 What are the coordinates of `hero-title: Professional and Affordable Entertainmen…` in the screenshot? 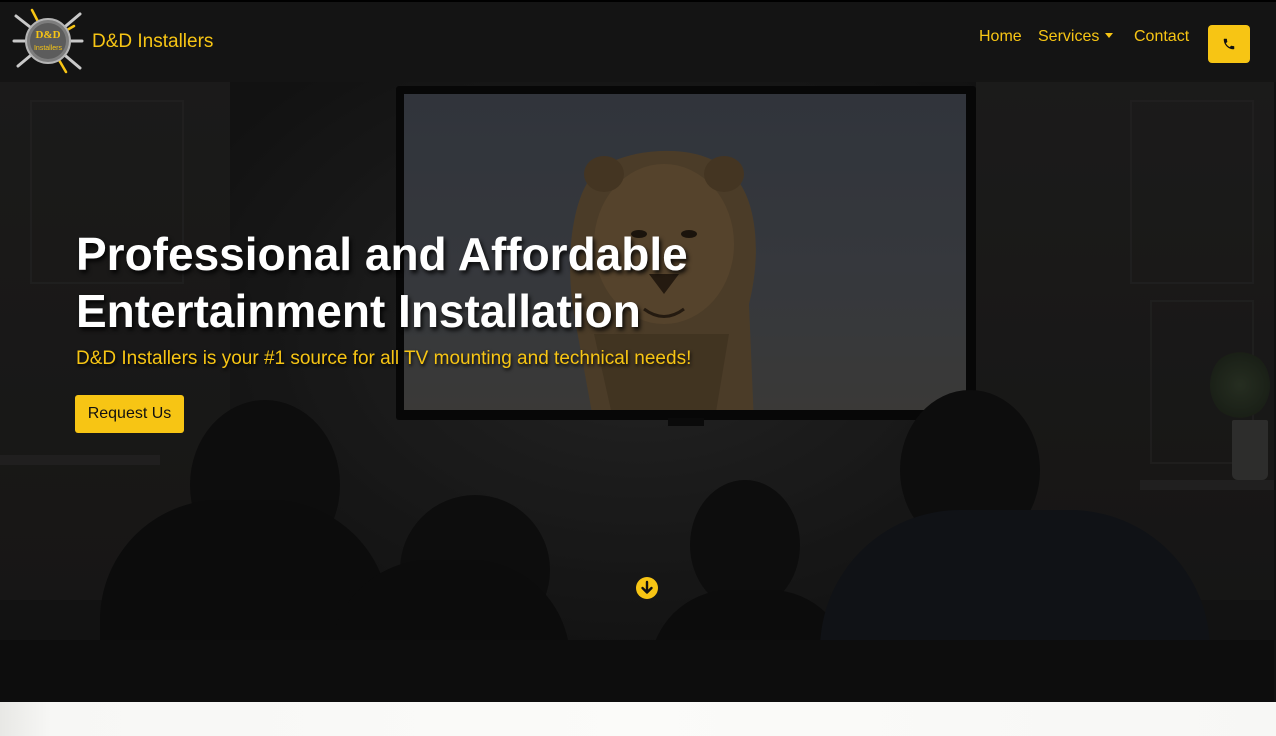 It's located at (382, 282).